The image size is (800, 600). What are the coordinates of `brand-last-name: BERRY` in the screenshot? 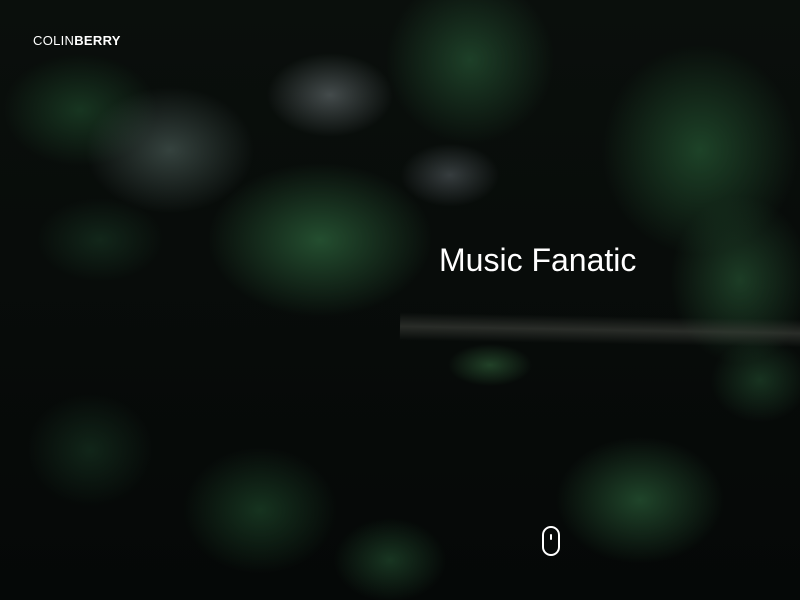 It's located at (97, 40).